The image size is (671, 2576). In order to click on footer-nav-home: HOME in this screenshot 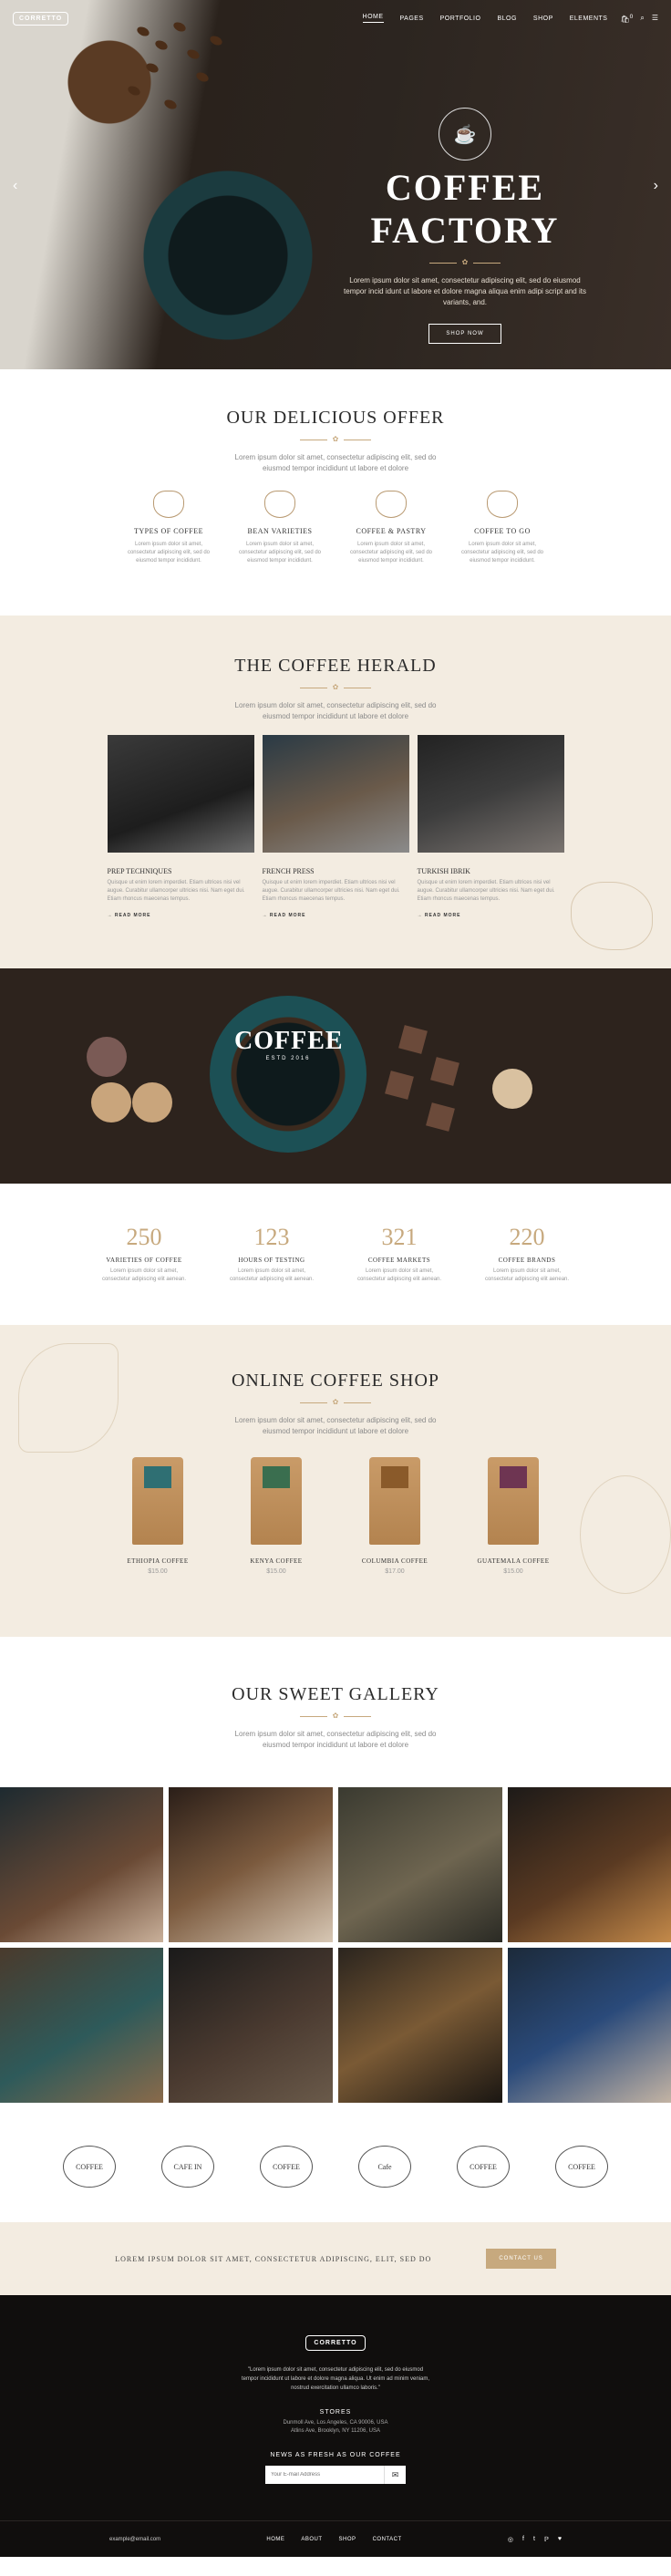, I will do `click(275, 2539)`.